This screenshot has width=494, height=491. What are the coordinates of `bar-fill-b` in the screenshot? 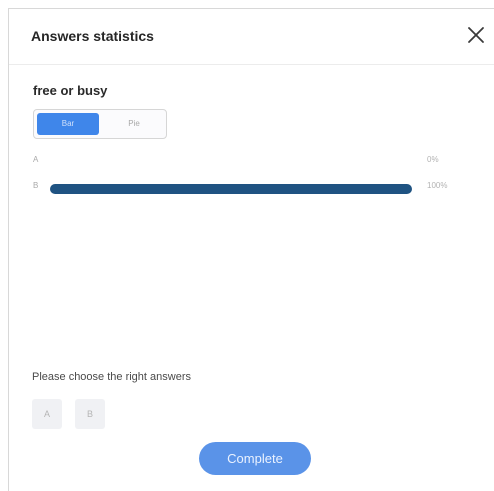 It's located at (231, 189).